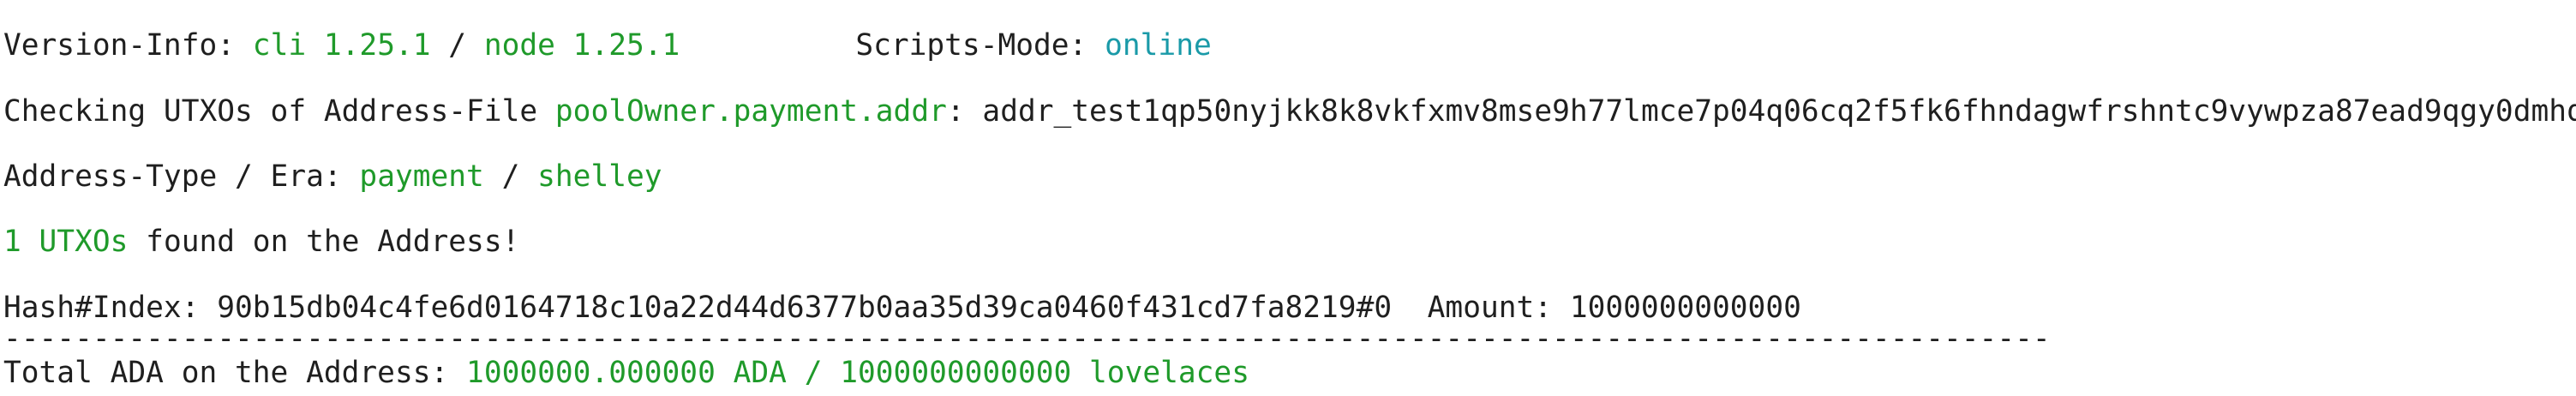 The width and height of the screenshot is (2576, 396). What do you see at coordinates (599, 176) in the screenshot?
I see `address-era-value: shelley` at bounding box center [599, 176].